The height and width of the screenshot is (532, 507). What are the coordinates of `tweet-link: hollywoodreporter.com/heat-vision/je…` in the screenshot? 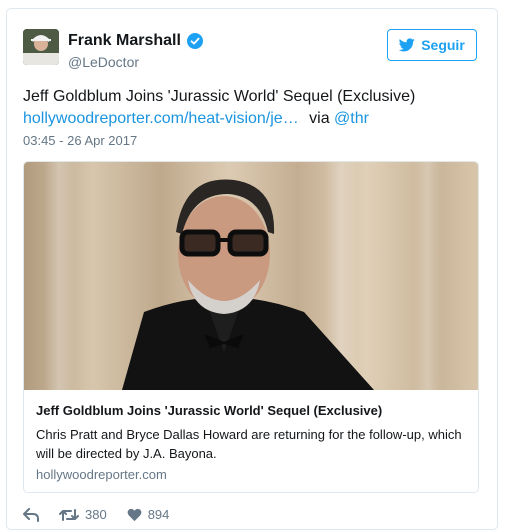 It's located at (161, 118).